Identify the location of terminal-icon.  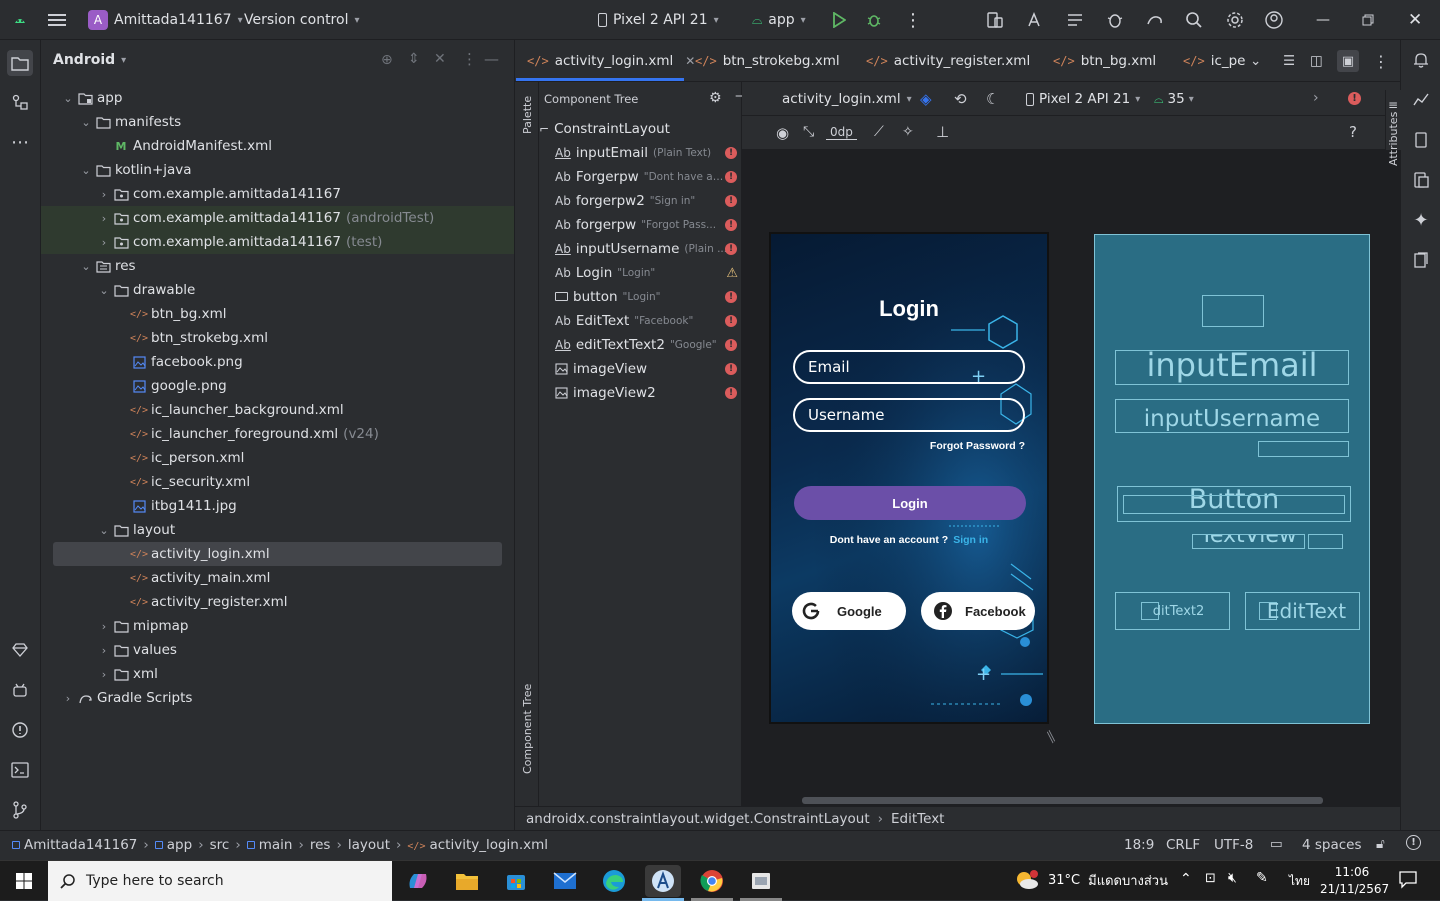
(20, 770).